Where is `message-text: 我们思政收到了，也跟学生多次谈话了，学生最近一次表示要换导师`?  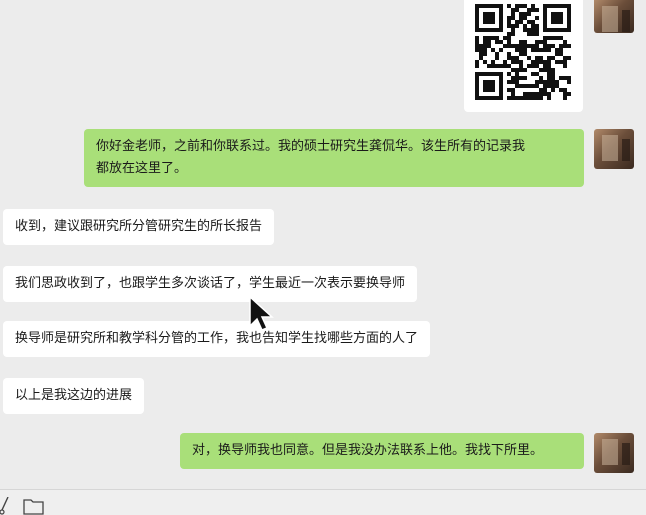 message-text: 我们思政收到了，也跟学生多次谈话了，学生最近一次表示要换导师 is located at coordinates (210, 283).